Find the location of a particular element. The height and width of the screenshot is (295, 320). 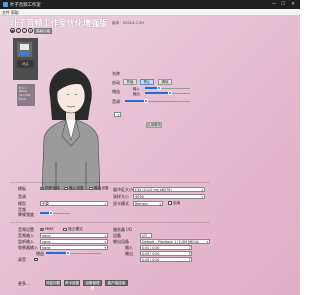

api-radio-mme is located at coordinates (42, 229).